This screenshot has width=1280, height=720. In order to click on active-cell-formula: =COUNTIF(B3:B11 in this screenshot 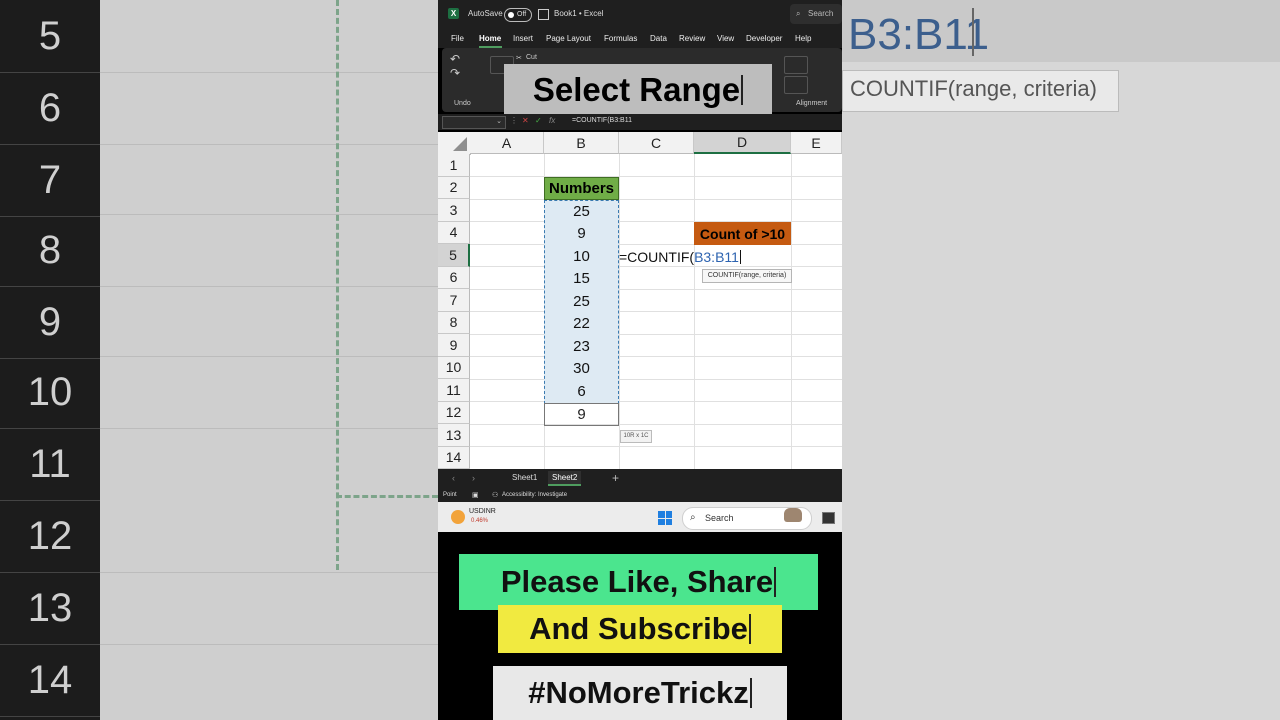, I will do `click(680, 257)`.